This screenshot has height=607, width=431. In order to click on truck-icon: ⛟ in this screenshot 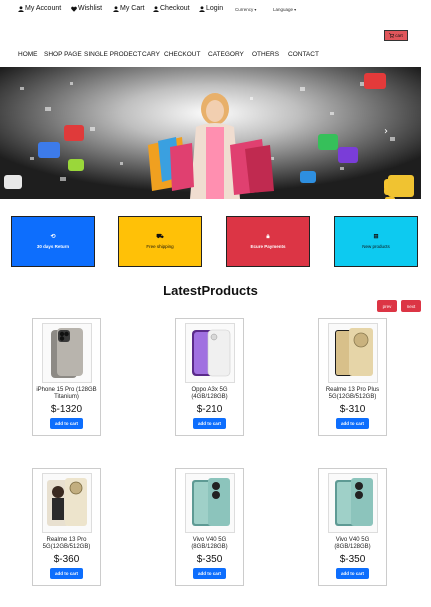, I will do `click(160, 237)`.